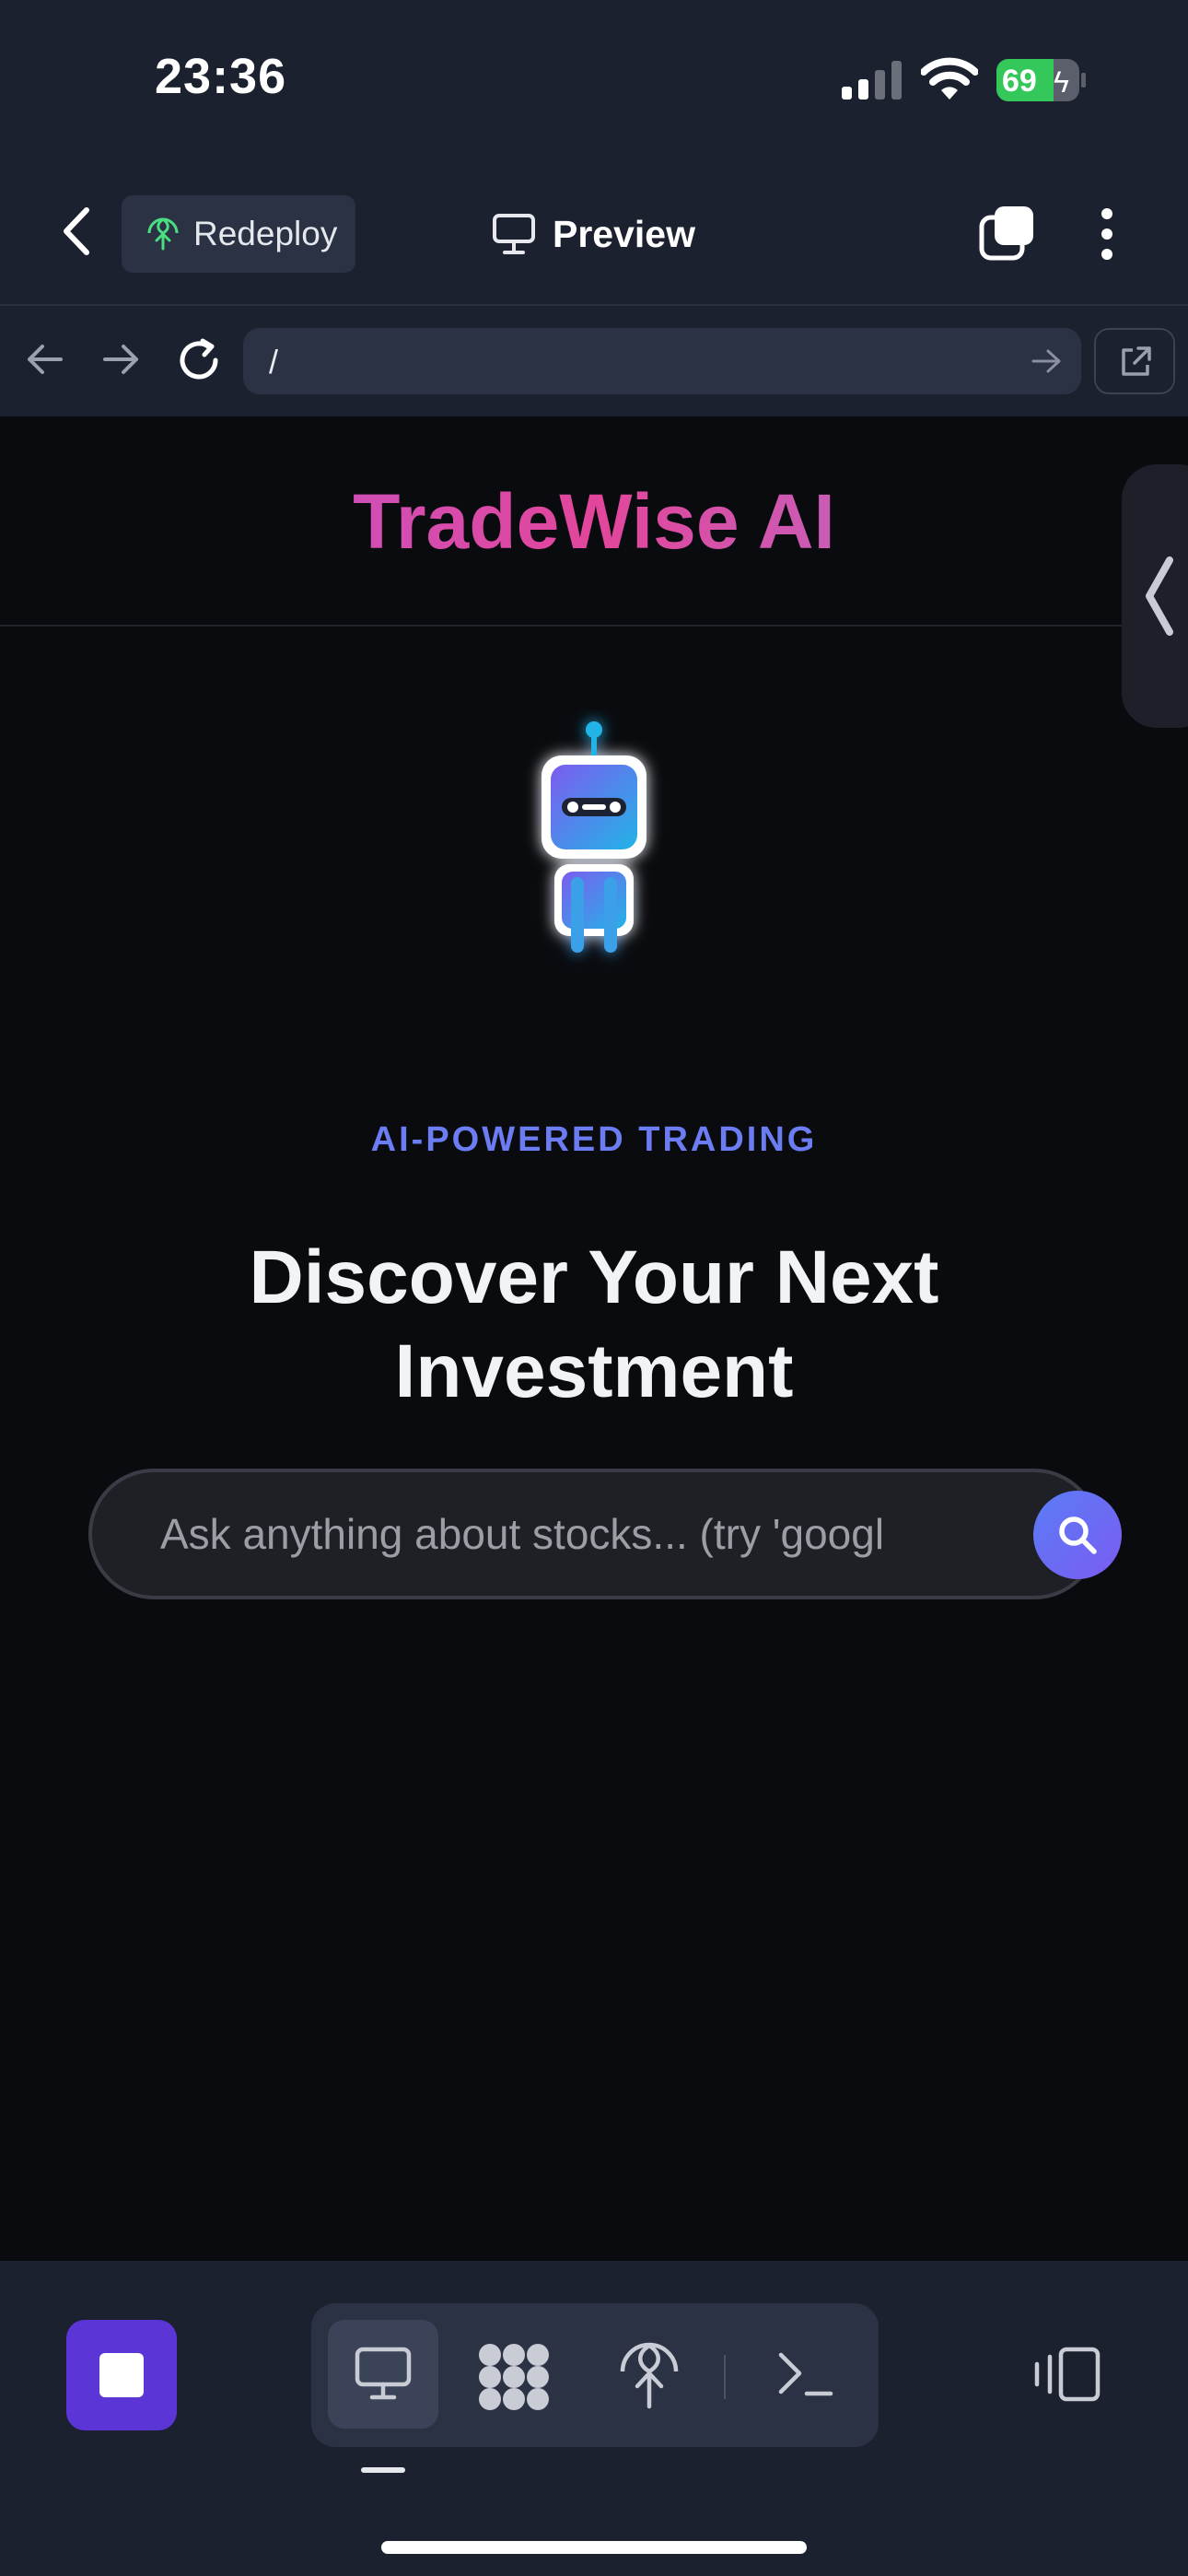 Image resolution: width=1188 pixels, height=2576 pixels. Describe the element at coordinates (624, 233) in the screenshot. I see `preview-label: Preview` at that location.